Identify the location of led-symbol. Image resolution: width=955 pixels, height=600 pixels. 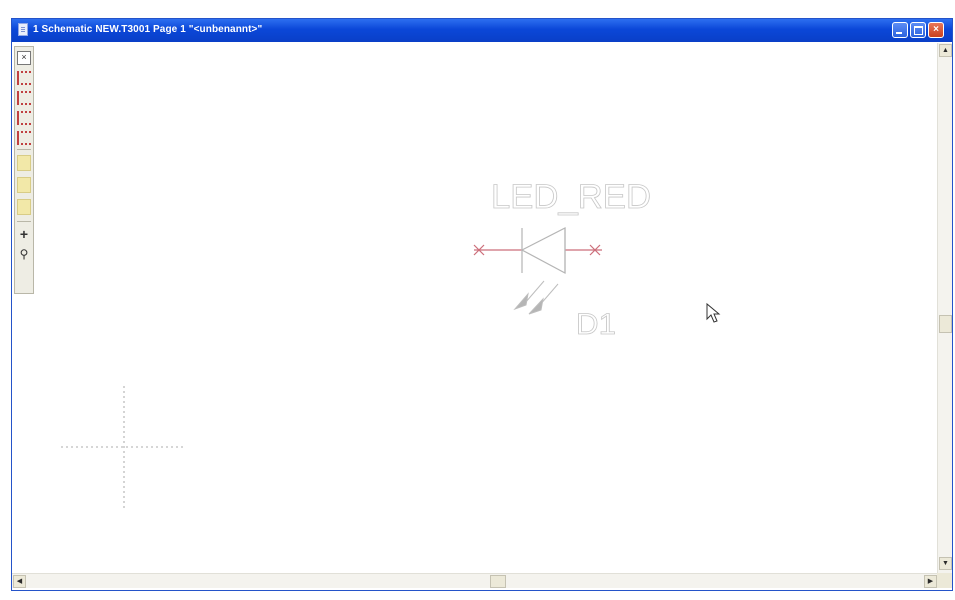
(537, 271).